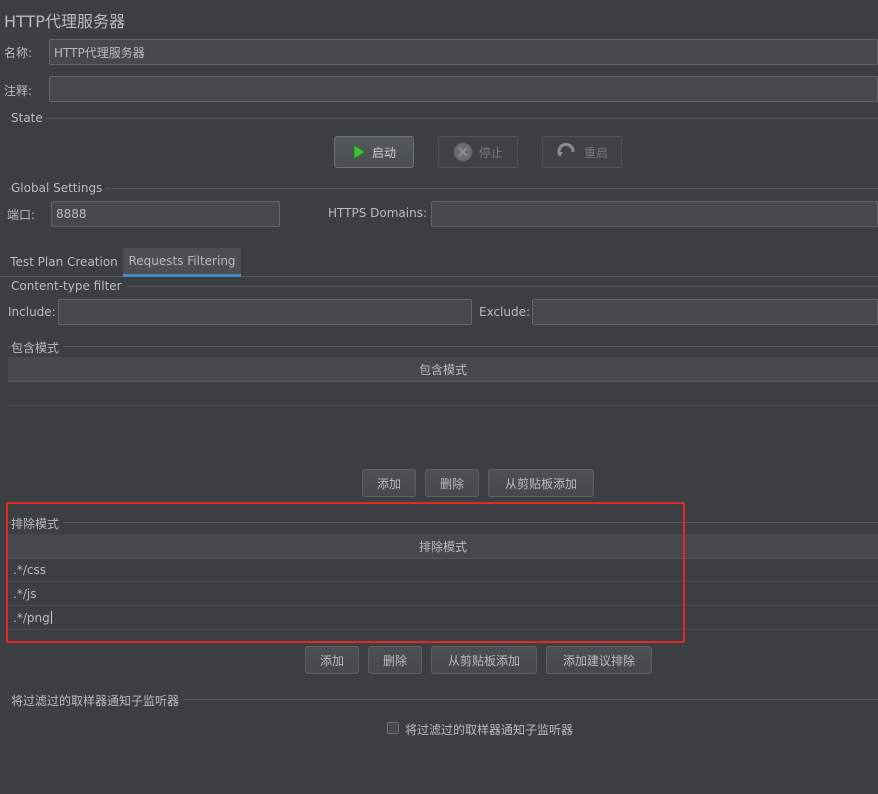 Image resolution: width=878 pixels, height=794 pixels. Describe the element at coordinates (165, 214) in the screenshot. I see `port-input: 8888` at that location.